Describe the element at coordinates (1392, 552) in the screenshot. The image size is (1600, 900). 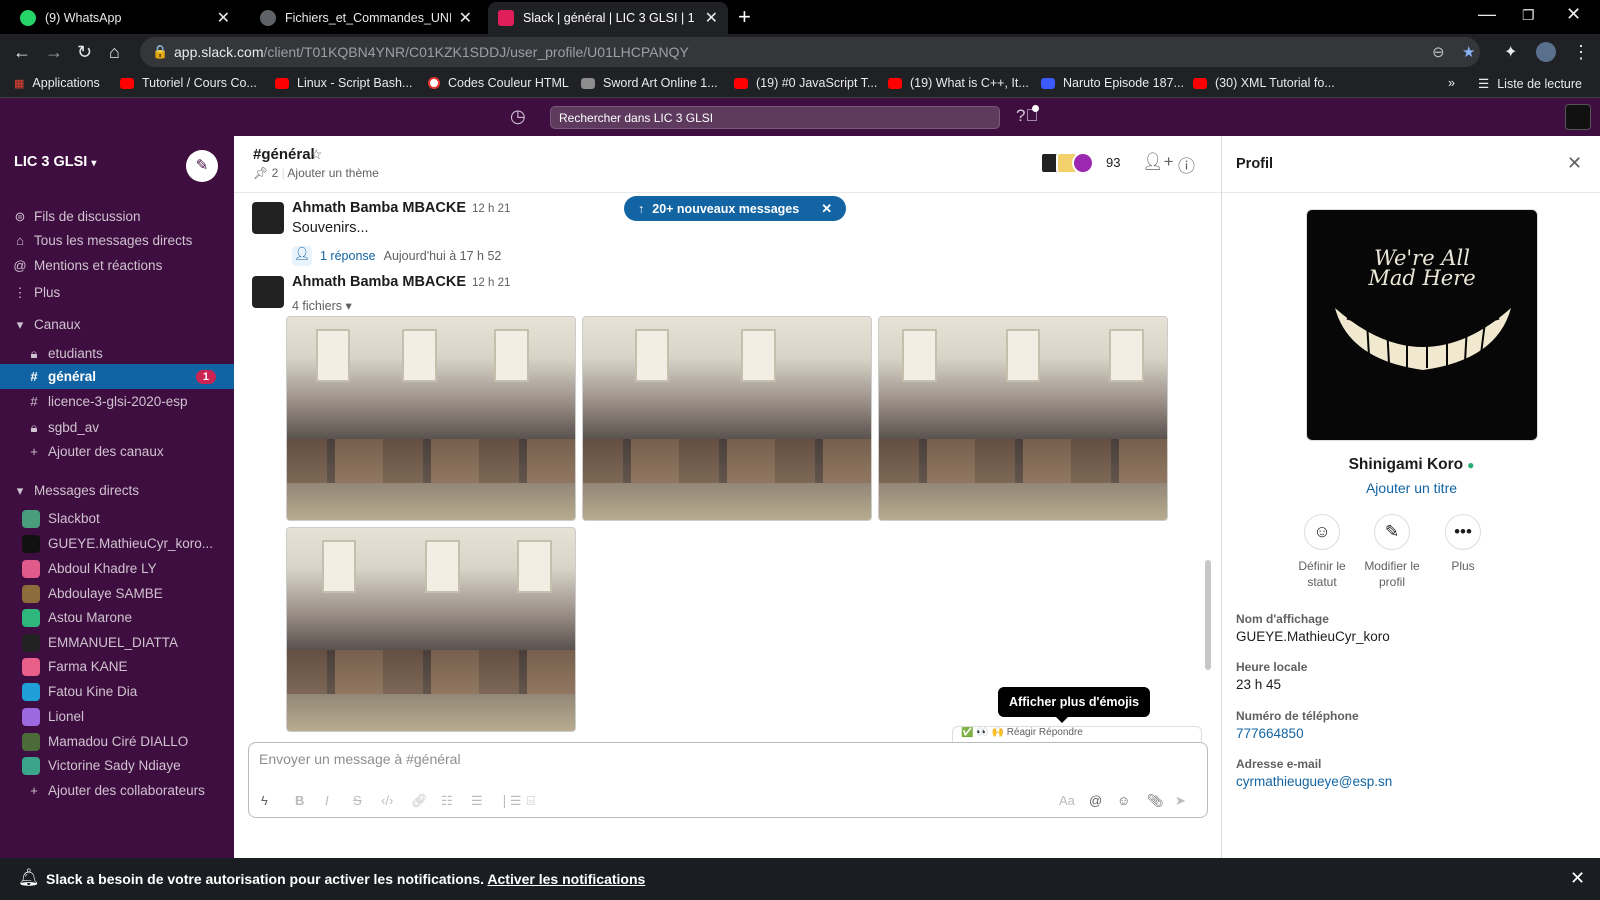
I see `edit-profile-button: ✎ Modifier le profil` at that location.